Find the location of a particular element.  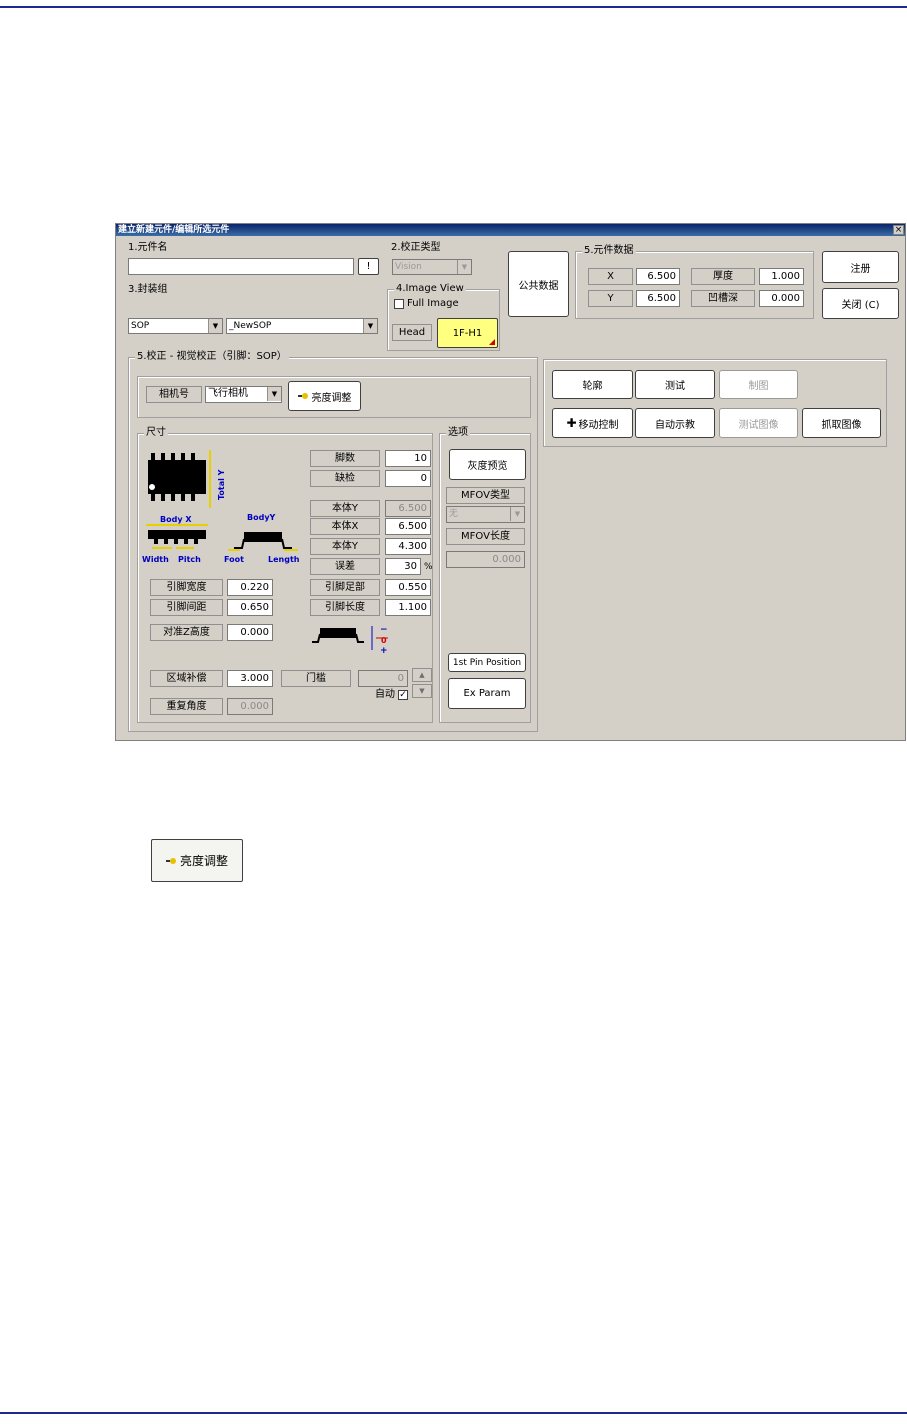

brightness-callout-label: 亮度调整 is located at coordinates (203, 861).